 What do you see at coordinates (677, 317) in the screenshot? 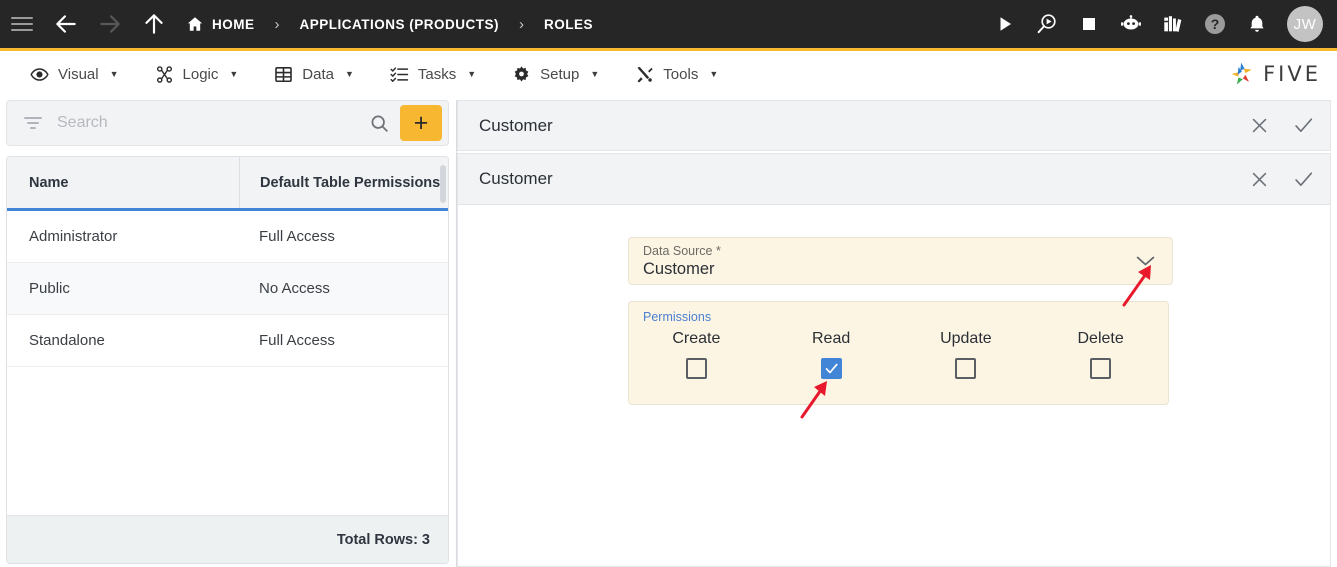
I see `permissions-legend: Permissions` at bounding box center [677, 317].